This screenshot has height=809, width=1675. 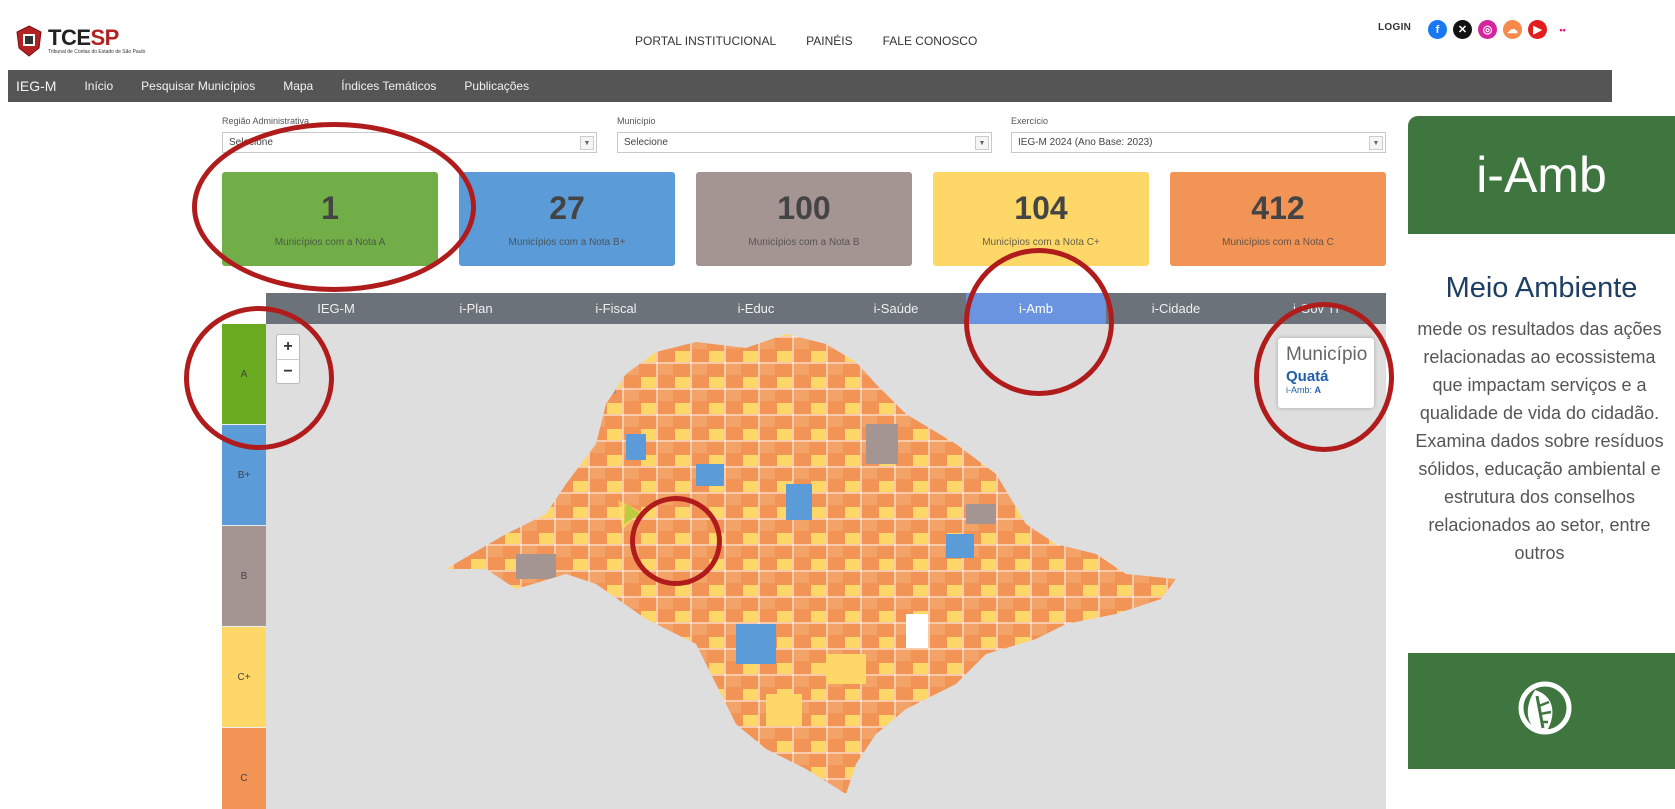 I want to click on tab-i-educ: i-Educ, so click(x=756, y=308).